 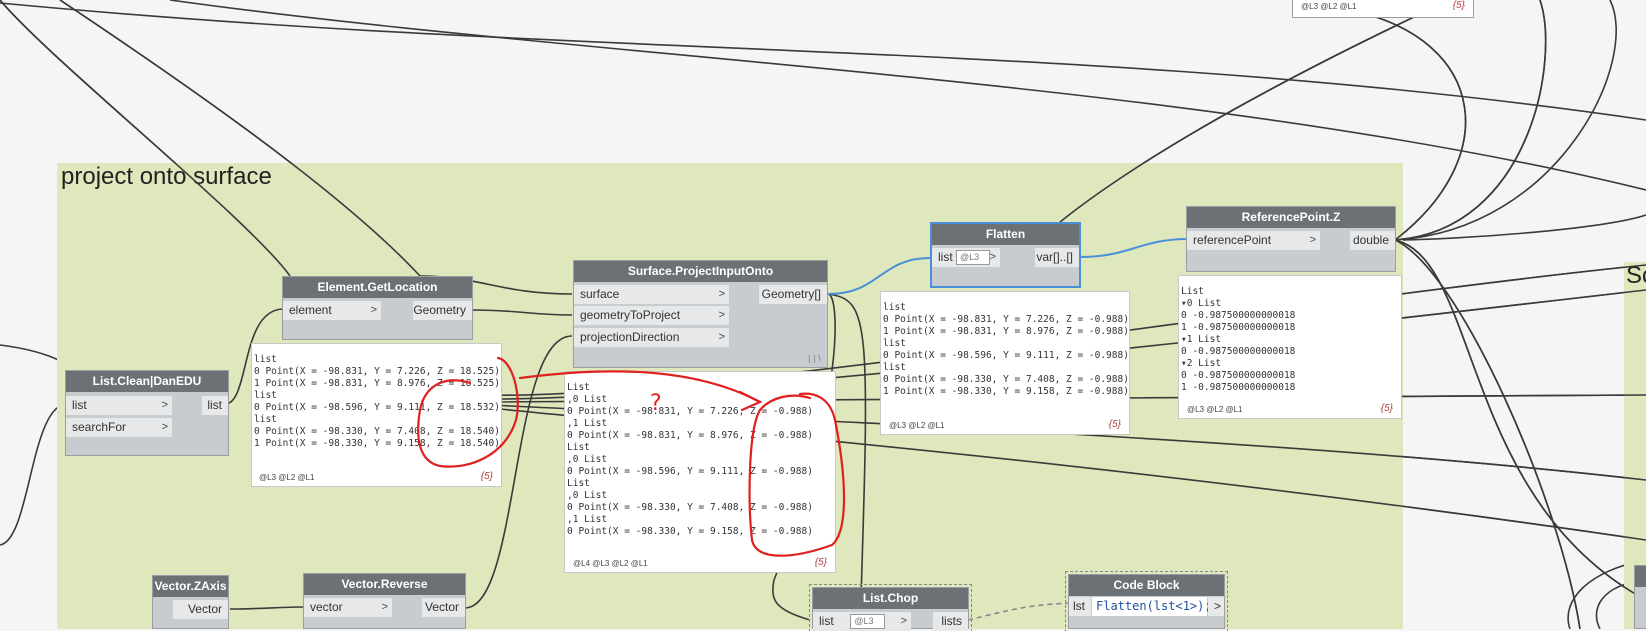 I want to click on node-vector-reverse: Vector.Reverse vector > Vector, so click(x=384, y=601).